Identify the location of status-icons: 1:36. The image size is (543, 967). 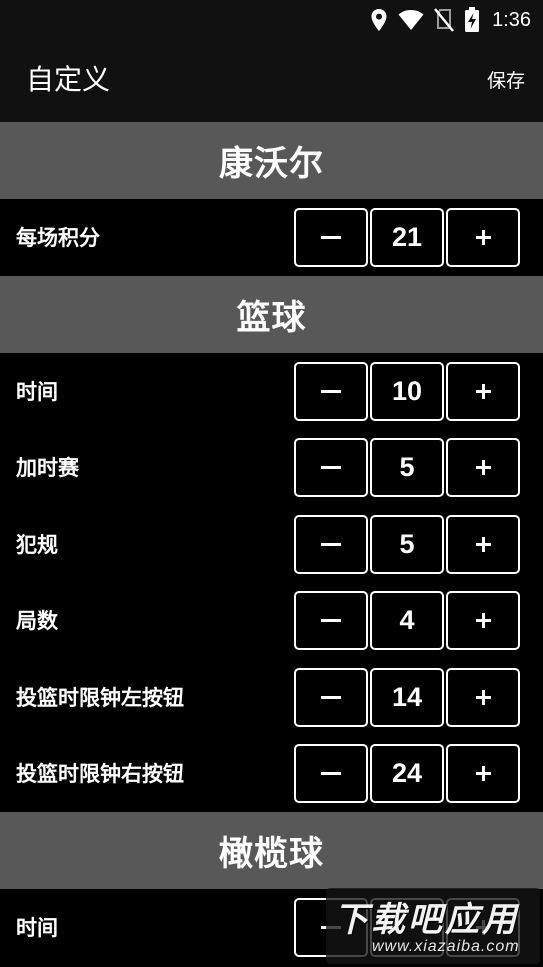
(450, 20).